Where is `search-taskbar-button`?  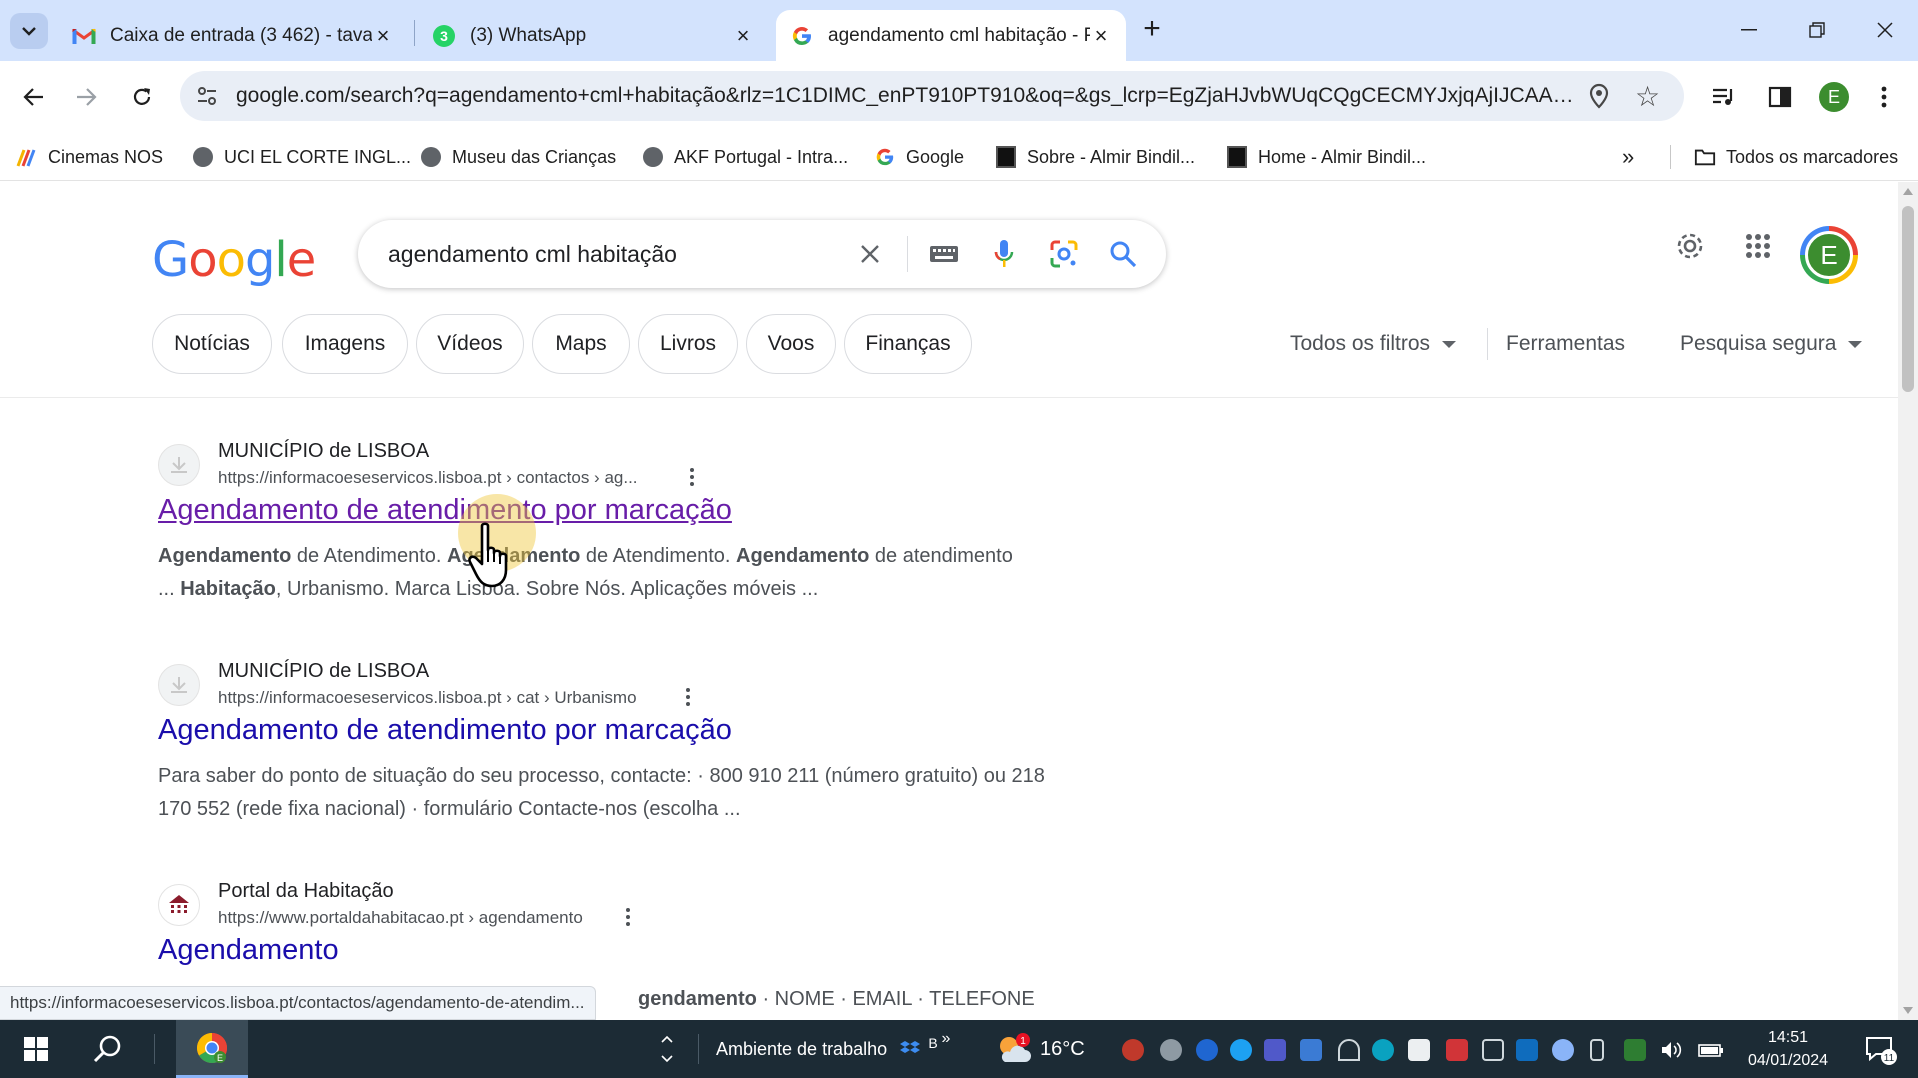 search-taskbar-button is located at coordinates (108, 1049).